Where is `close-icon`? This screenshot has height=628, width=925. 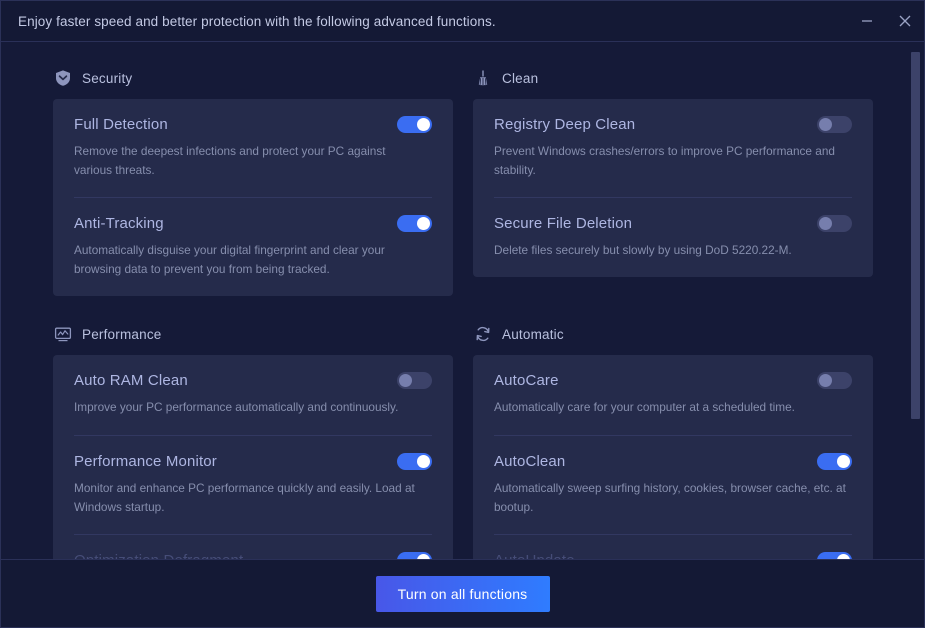
close-icon is located at coordinates (905, 21).